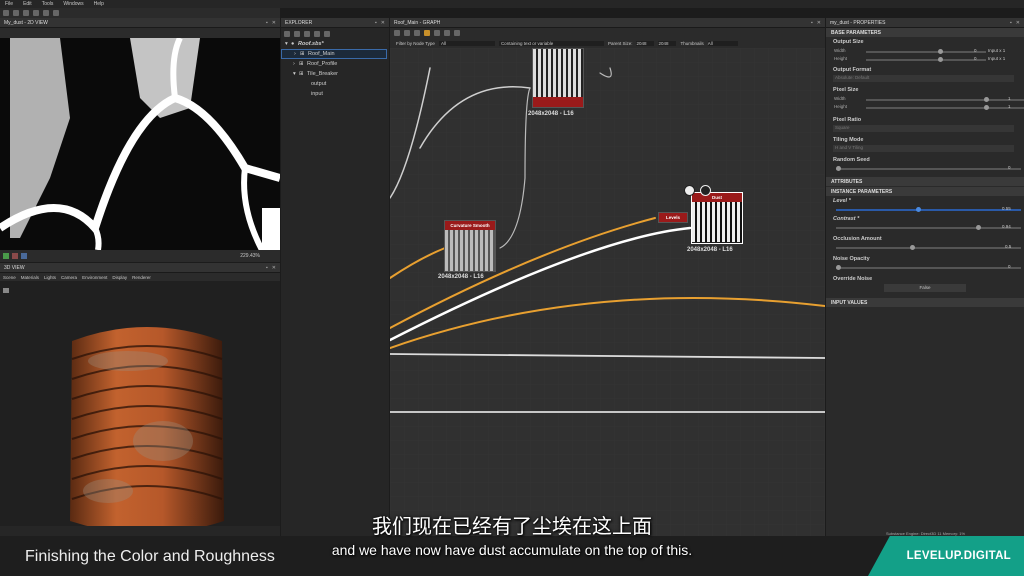  What do you see at coordinates (307, 33) in the screenshot?
I see `add-icon` at bounding box center [307, 33].